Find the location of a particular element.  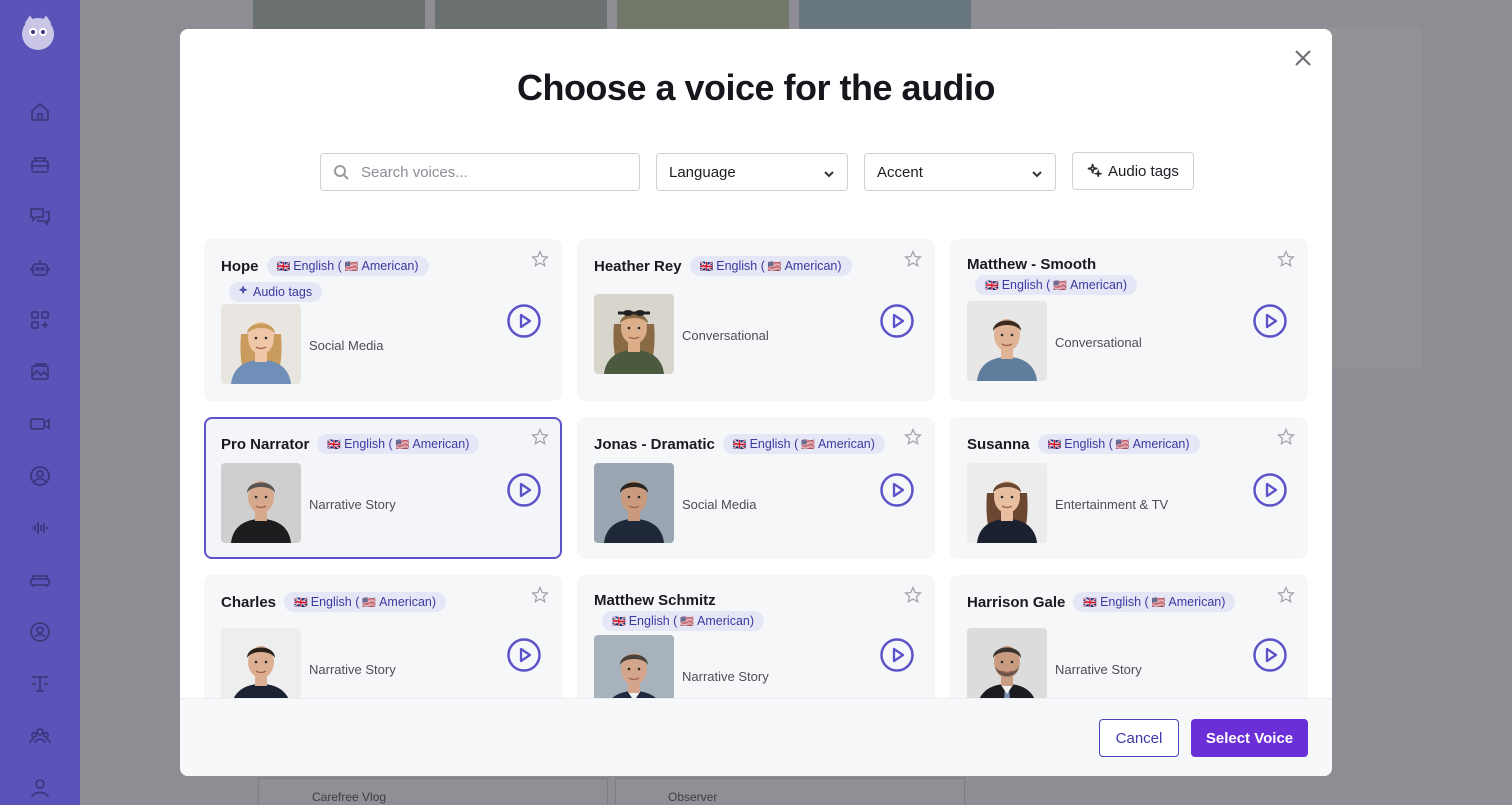

cancel-button: Cancel is located at coordinates (1139, 738).